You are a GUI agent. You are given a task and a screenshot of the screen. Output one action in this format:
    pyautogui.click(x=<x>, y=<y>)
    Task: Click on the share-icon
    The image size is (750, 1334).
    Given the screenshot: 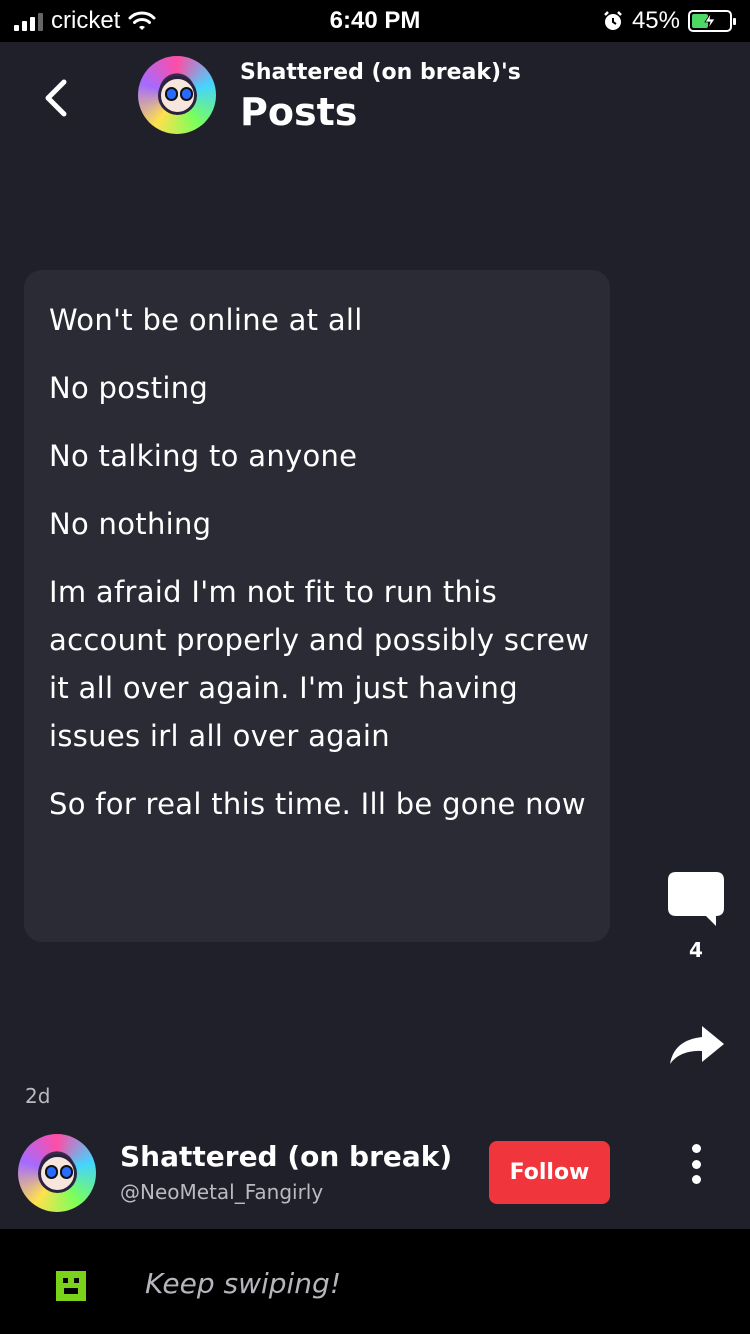 What is the action you would take?
    pyautogui.click(x=696, y=1045)
    